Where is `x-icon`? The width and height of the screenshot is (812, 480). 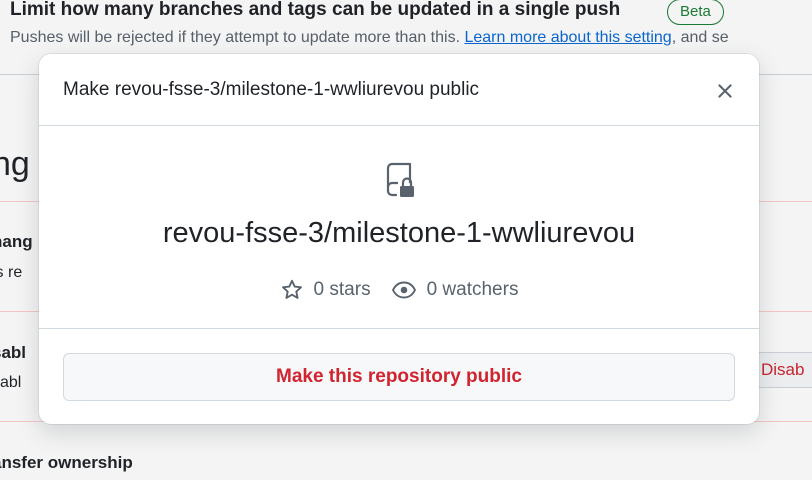
x-icon is located at coordinates (725, 91).